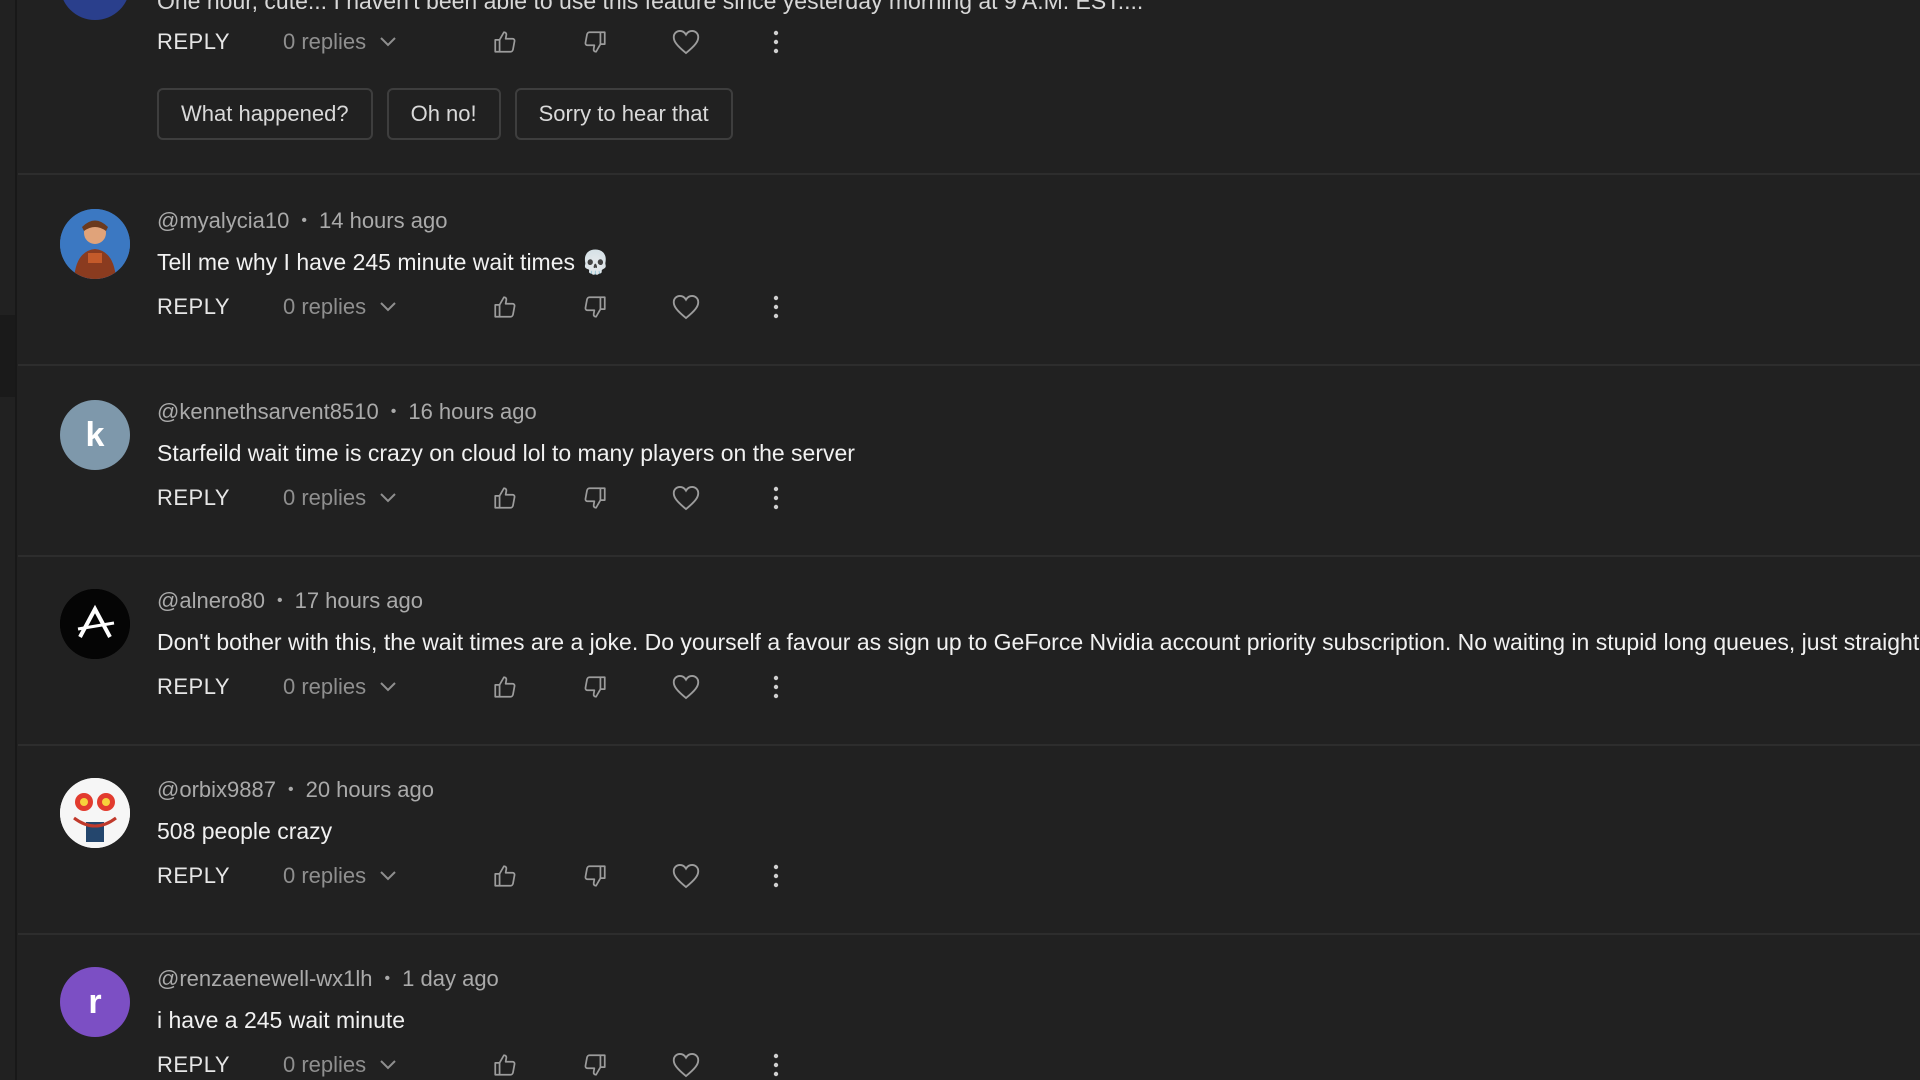 The height and width of the screenshot is (1080, 1920). Describe the element at coordinates (7, 356) in the screenshot. I see `rail-highlight` at that location.